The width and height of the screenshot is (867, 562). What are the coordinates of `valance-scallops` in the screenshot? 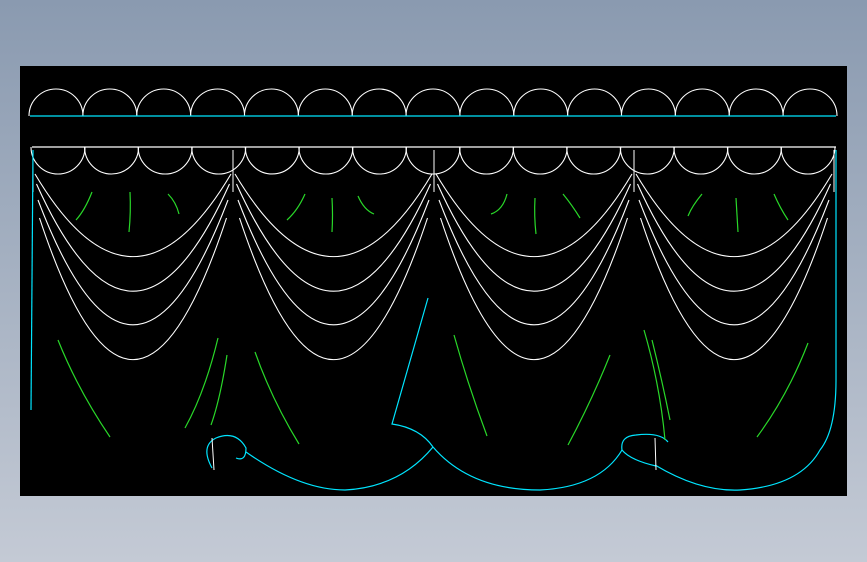 It's located at (433, 160).